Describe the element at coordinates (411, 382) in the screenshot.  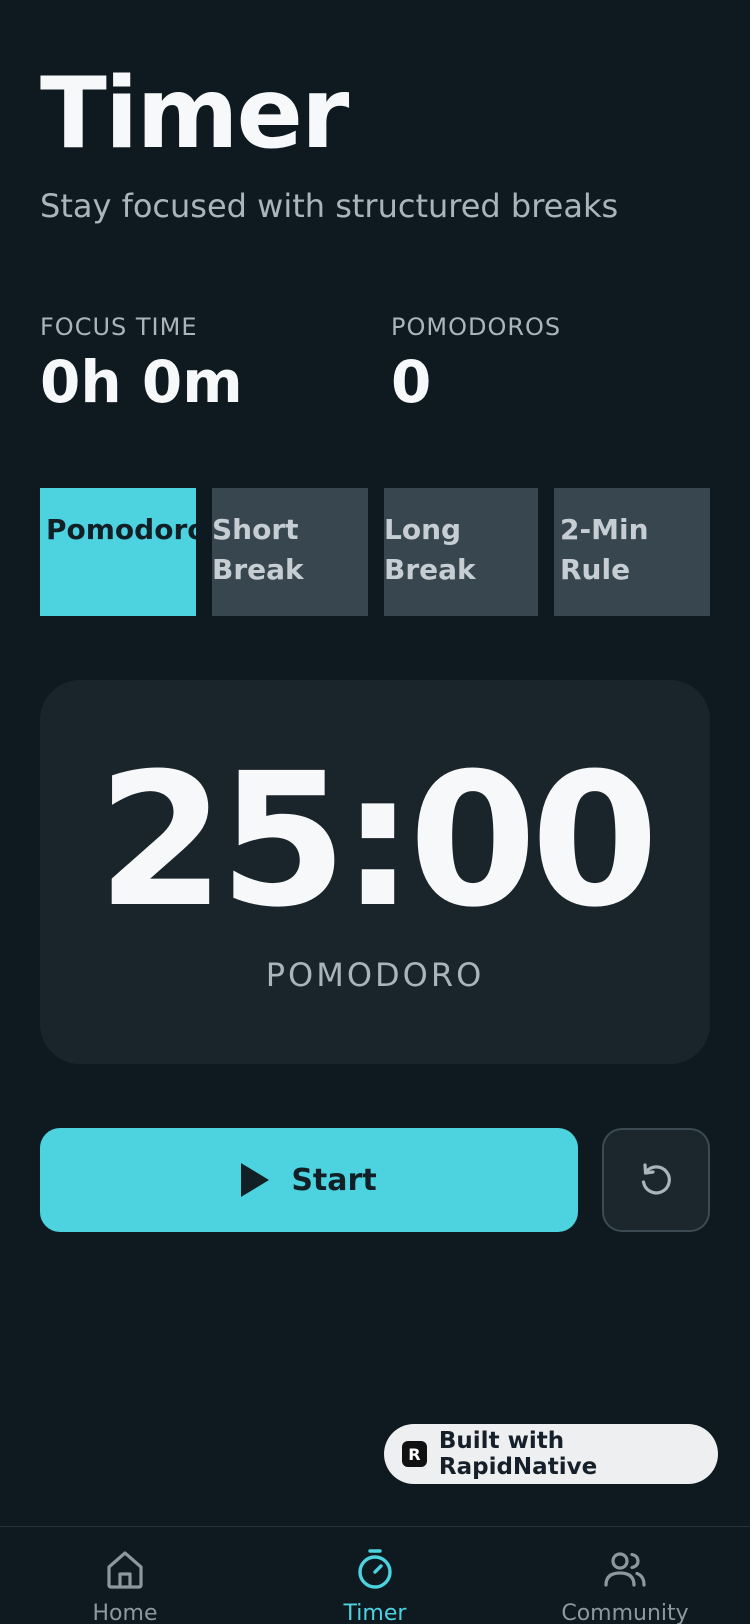
I see `pomodoros-value: 0` at that location.